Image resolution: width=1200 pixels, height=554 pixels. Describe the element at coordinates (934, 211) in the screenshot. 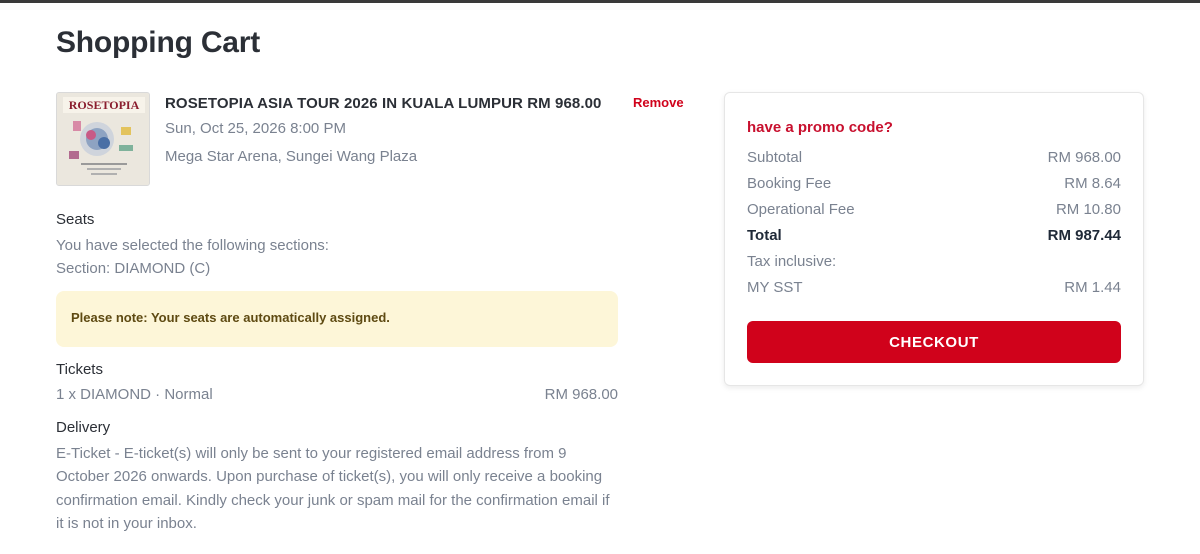

I see `summary-row-operational-fee: Operational Fee RM 10.80` at that location.